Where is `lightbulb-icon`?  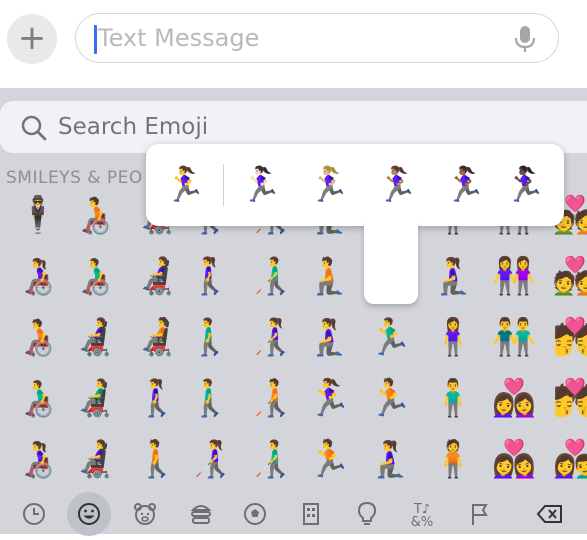 lightbulb-icon is located at coordinates (367, 513).